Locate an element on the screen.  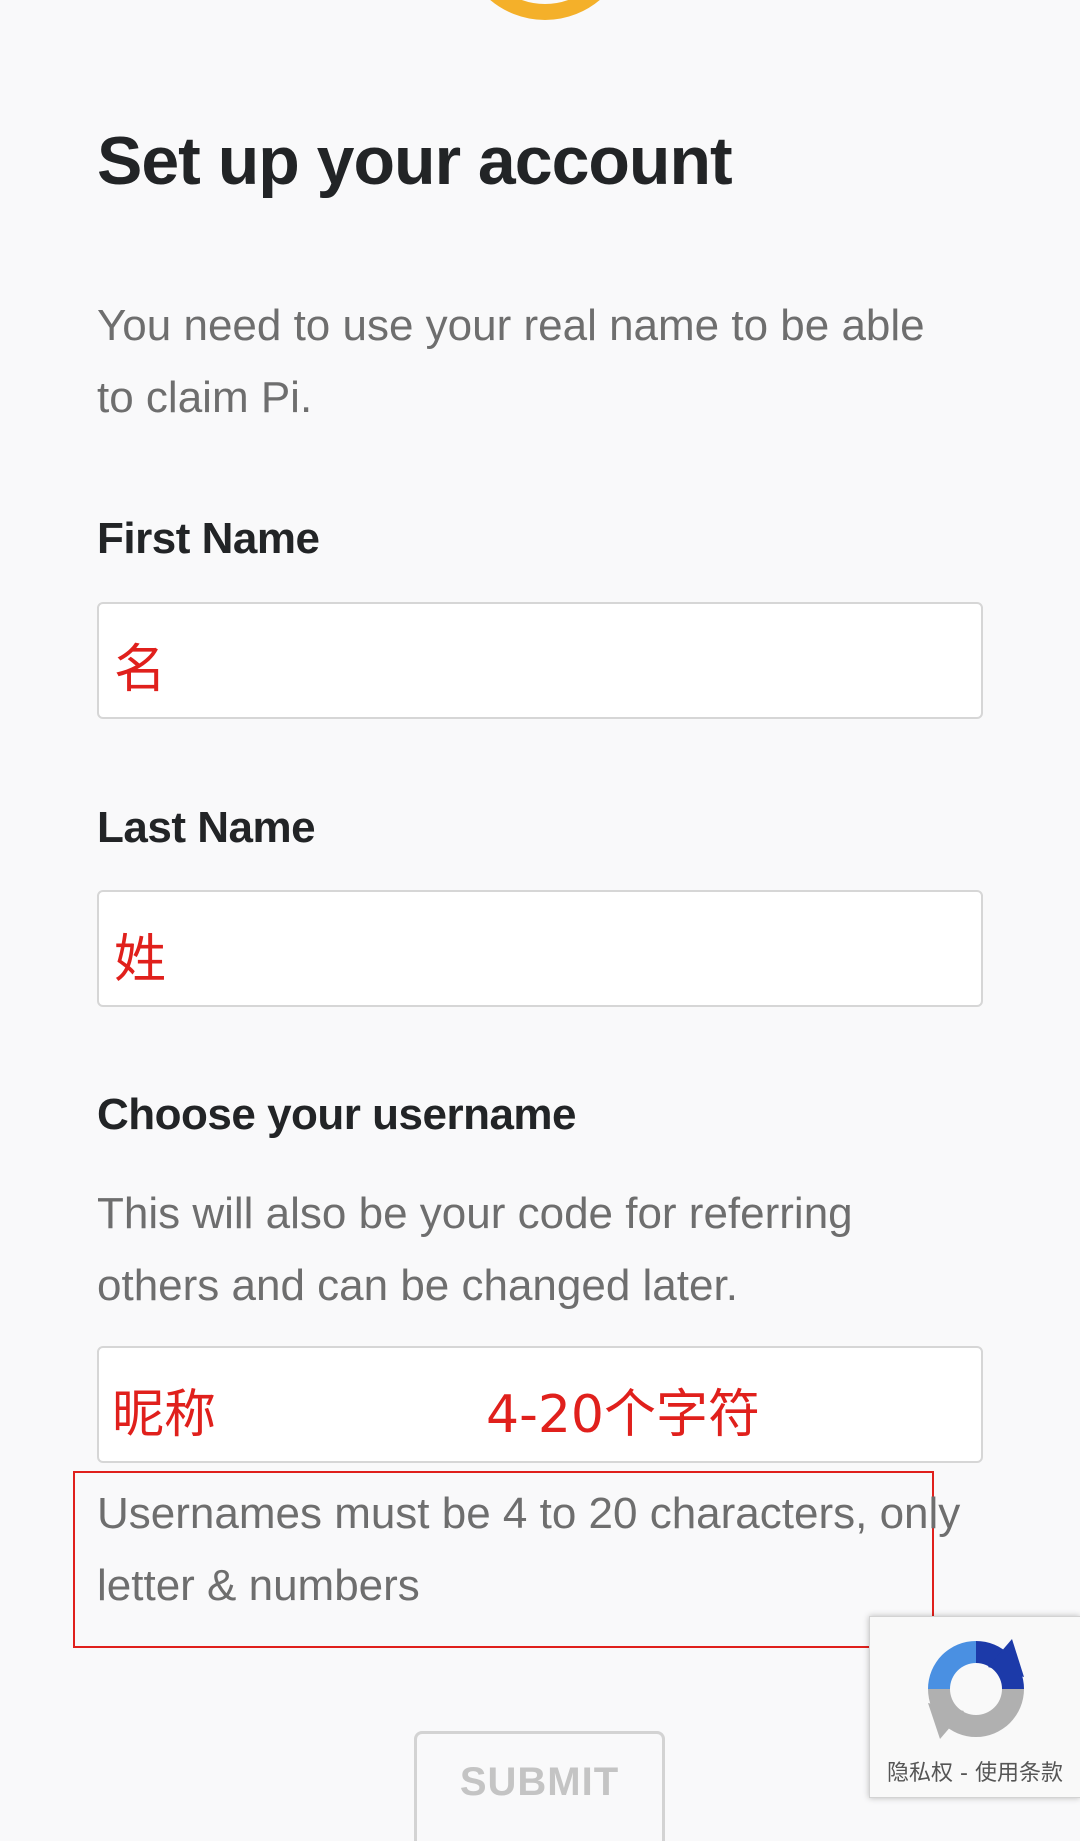
first-name-field is located at coordinates (540, 660).